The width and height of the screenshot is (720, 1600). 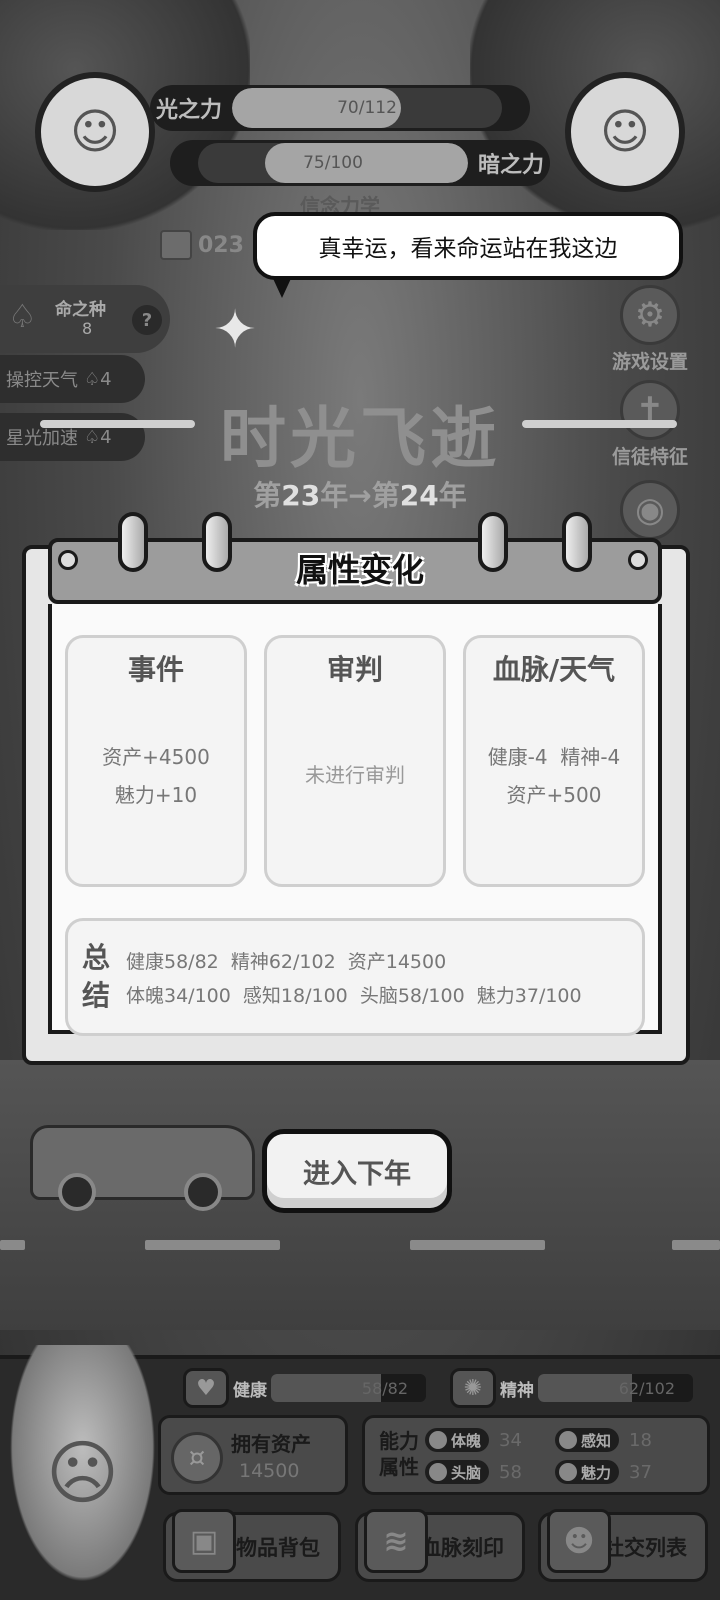 I want to click on spirit-value: 62/102, so click(x=646, y=1388).